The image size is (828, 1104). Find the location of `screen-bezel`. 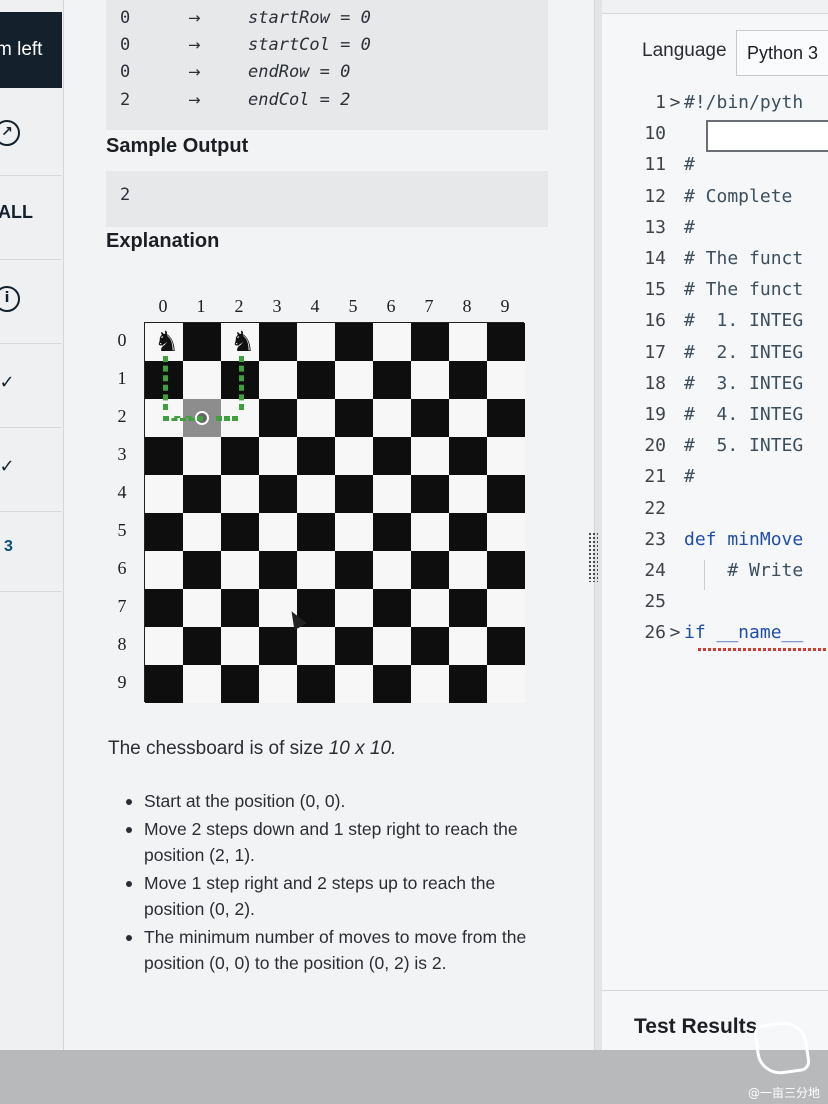

screen-bezel is located at coordinates (414, 1077).